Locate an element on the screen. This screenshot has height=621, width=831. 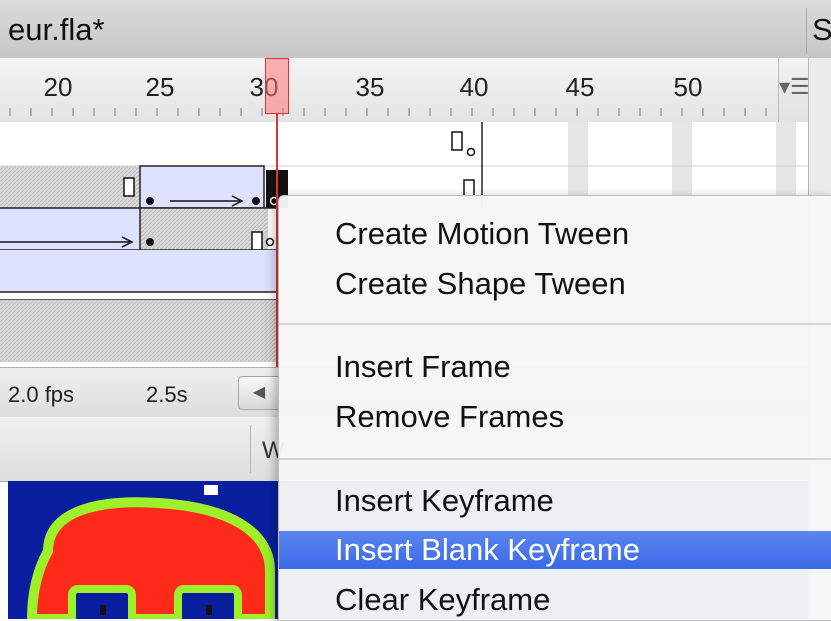
timeline-ruler: 20 25 30 35 40 45 50 is located at coordinates (389, 90).